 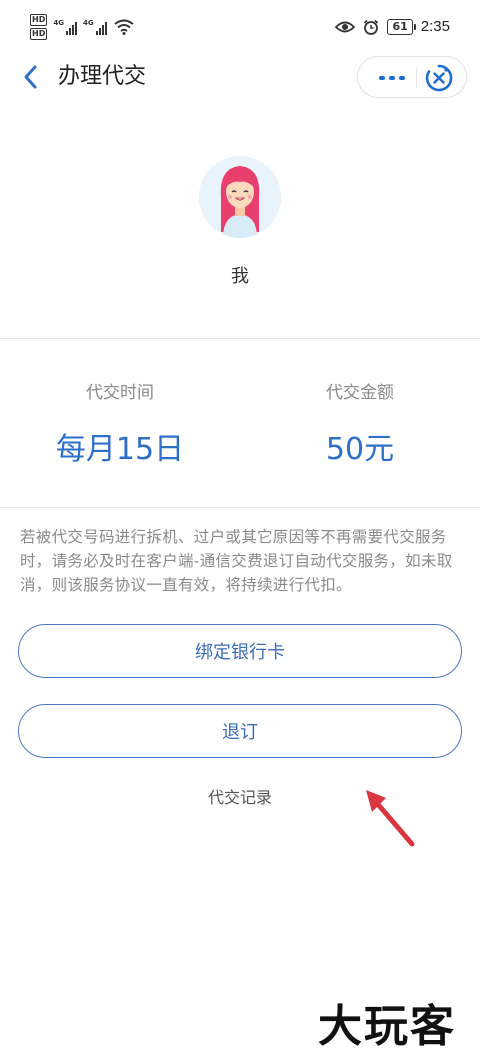 What do you see at coordinates (39, 34) in the screenshot?
I see `hd-badge-2: HD` at bounding box center [39, 34].